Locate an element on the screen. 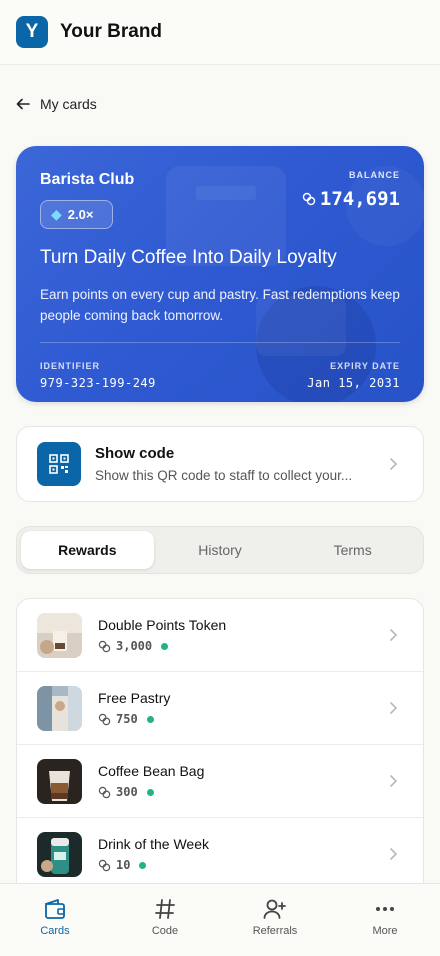 The width and height of the screenshot is (440, 956). brand-name: Your Brand is located at coordinates (111, 31).